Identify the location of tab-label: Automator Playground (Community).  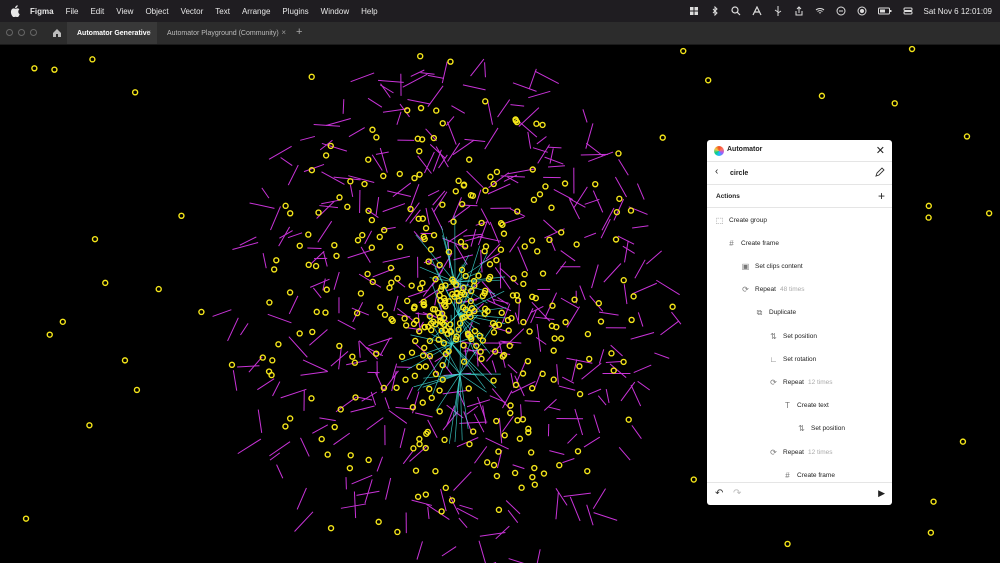
(223, 33).